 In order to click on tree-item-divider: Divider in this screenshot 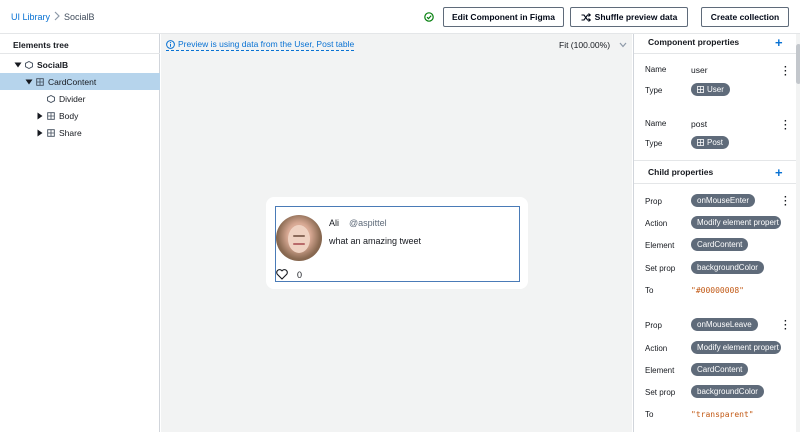, I will do `click(80, 98)`.